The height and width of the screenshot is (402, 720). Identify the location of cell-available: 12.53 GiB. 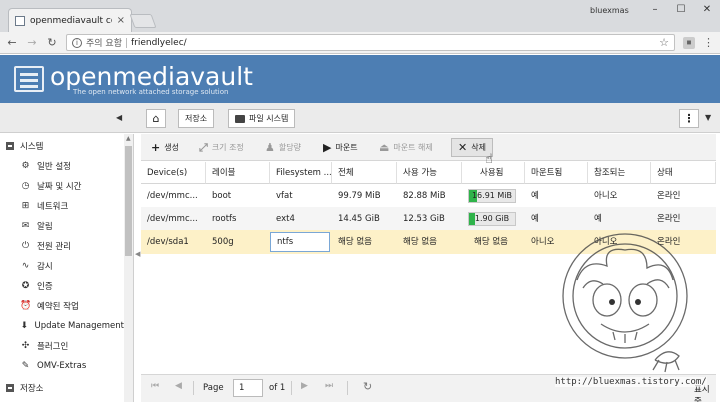
(424, 219).